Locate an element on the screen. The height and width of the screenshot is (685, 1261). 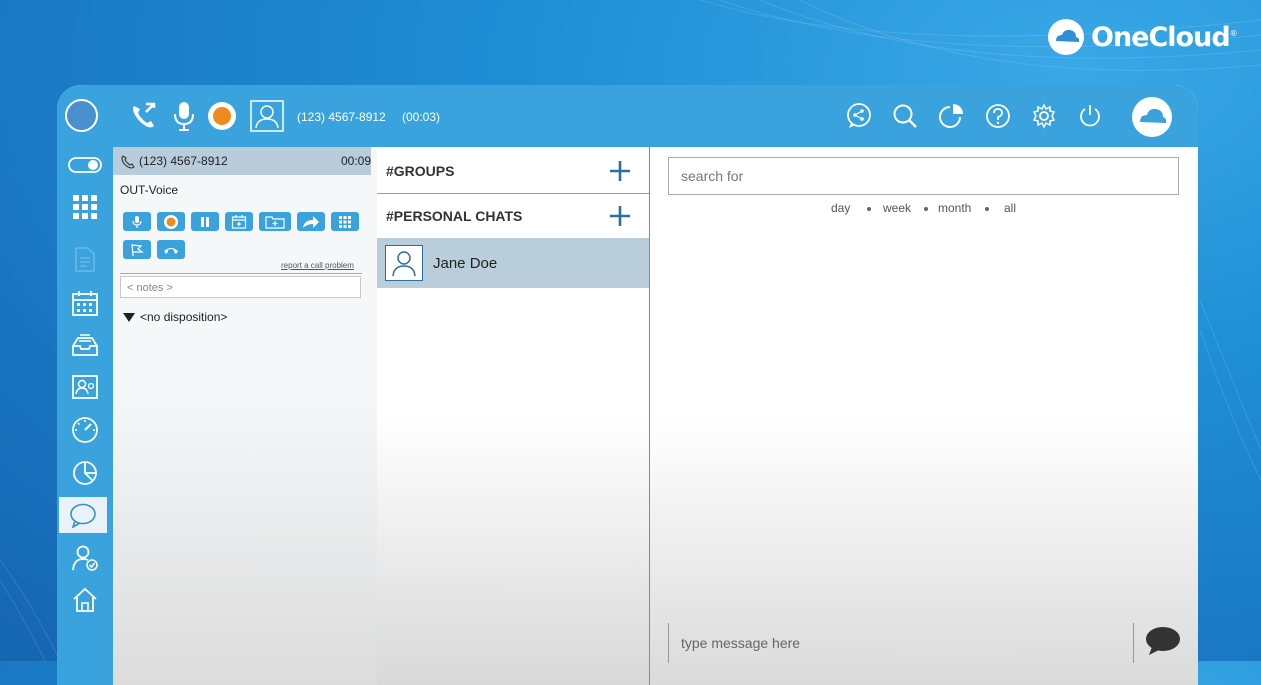
help-icon is located at coordinates (998, 116).